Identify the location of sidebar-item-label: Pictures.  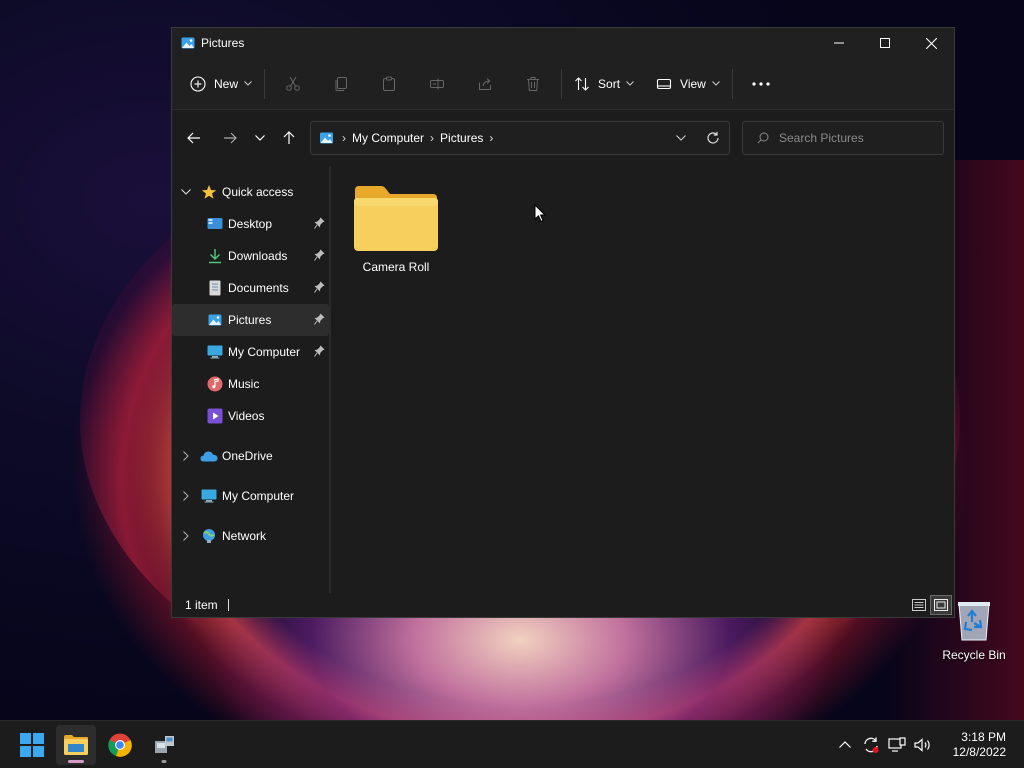
(250, 320).